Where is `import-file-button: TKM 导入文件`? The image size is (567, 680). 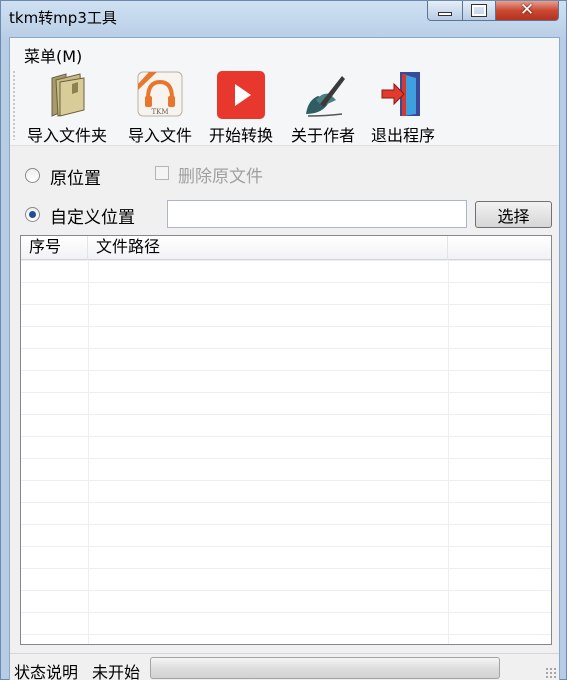 import-file-button: TKM 导入文件 is located at coordinates (160, 108).